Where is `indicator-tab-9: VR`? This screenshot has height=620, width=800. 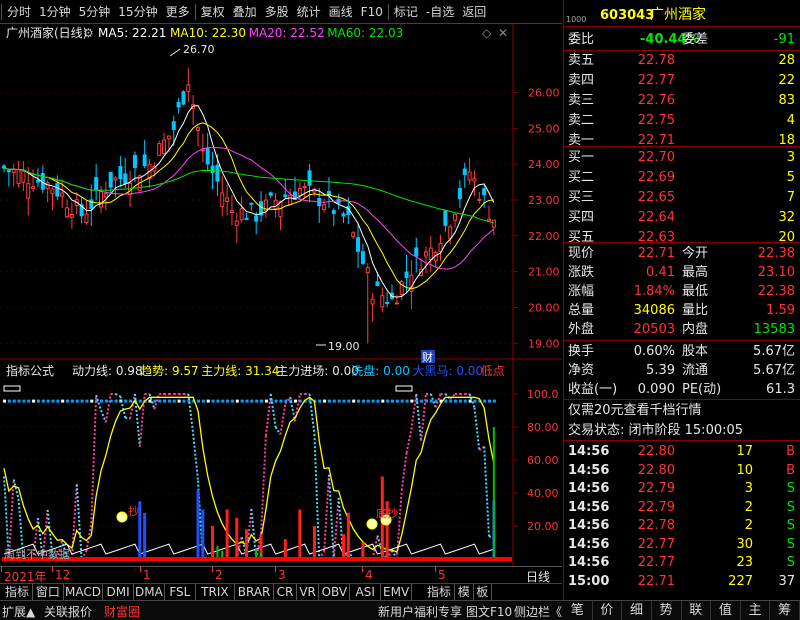
indicator-tab-9: VR is located at coordinates (308, 592).